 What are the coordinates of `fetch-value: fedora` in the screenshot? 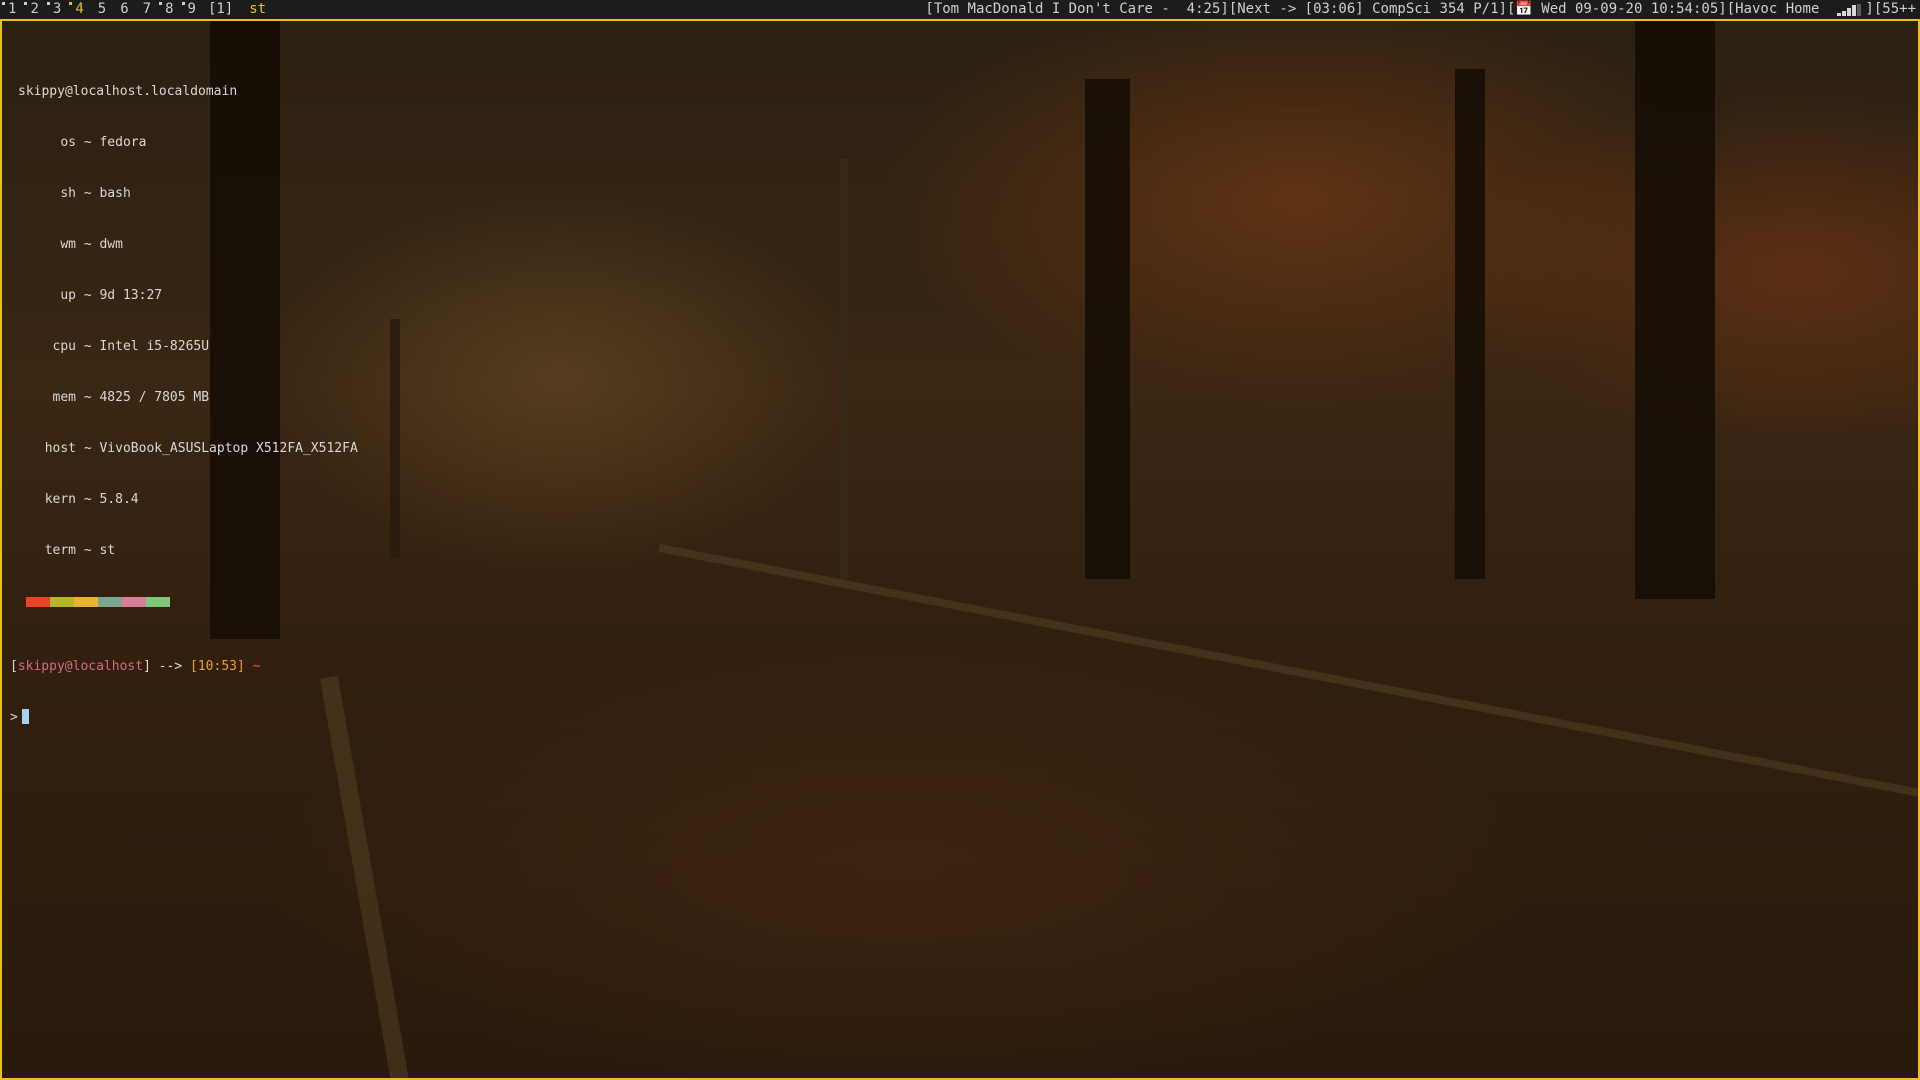 It's located at (123, 142).